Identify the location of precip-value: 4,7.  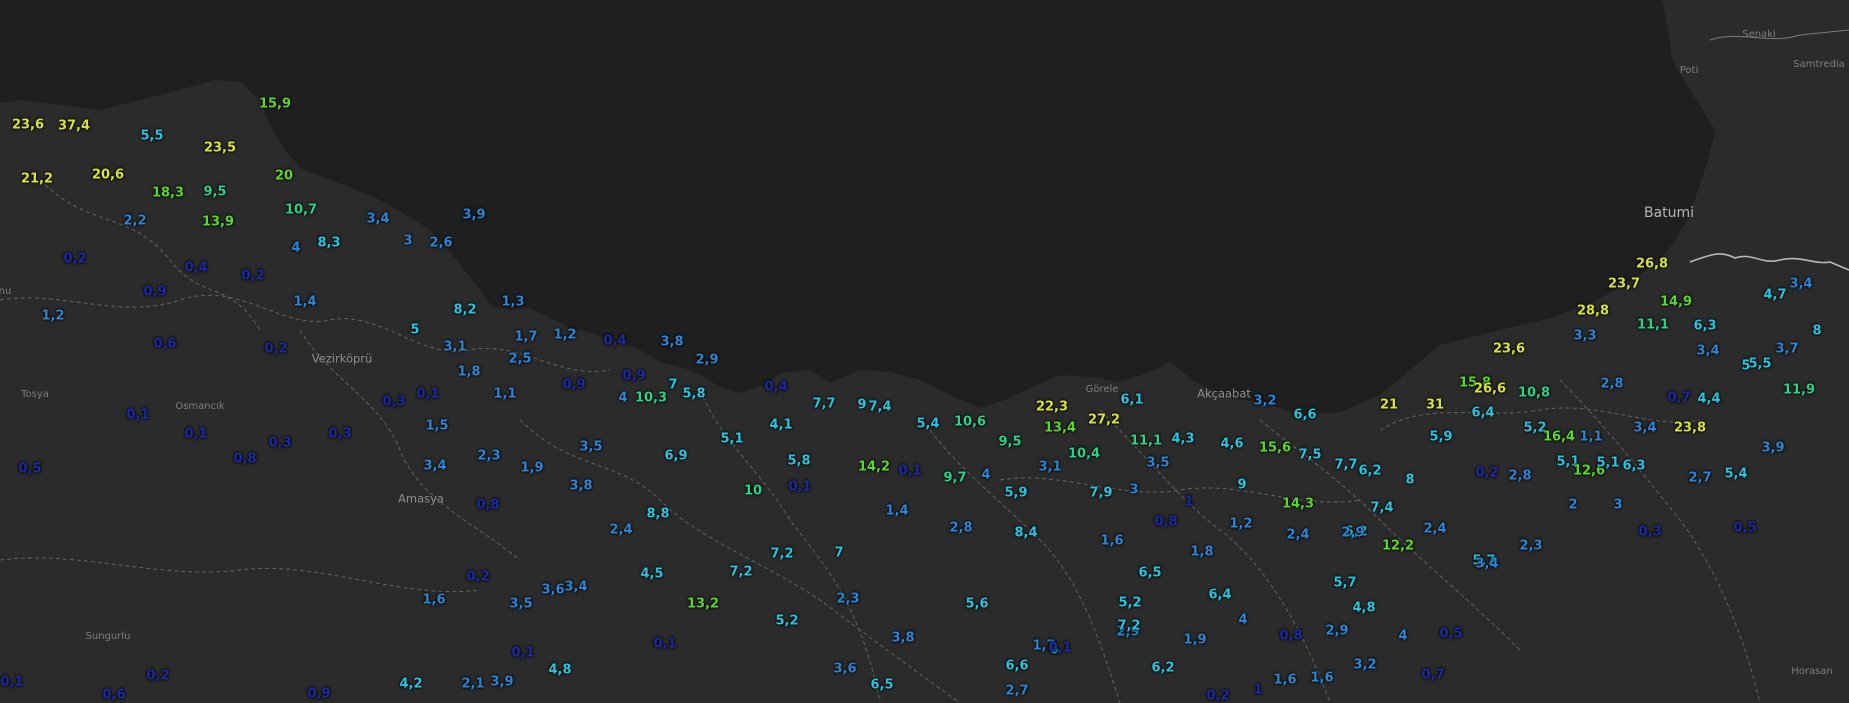
(1774, 295).